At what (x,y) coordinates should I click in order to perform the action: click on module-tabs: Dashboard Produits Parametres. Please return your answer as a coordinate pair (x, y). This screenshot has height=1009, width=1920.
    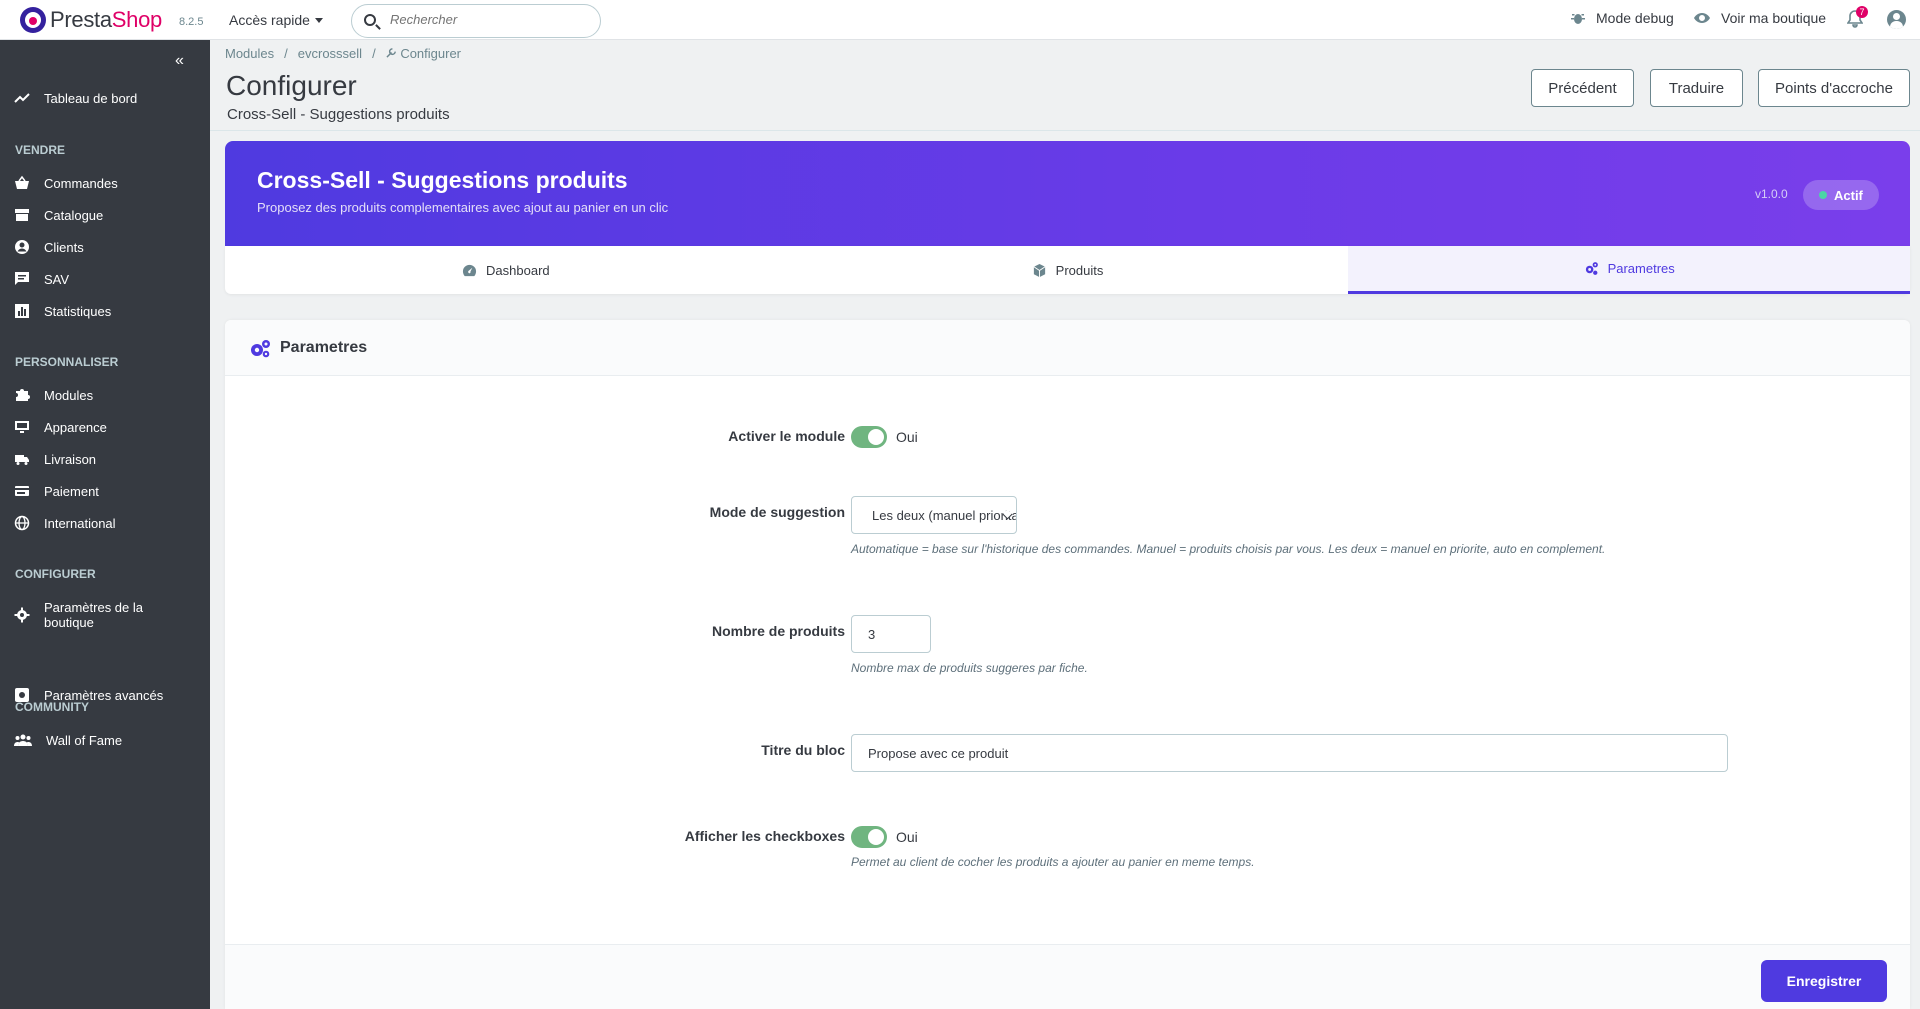
    Looking at the image, I should click on (1068, 270).